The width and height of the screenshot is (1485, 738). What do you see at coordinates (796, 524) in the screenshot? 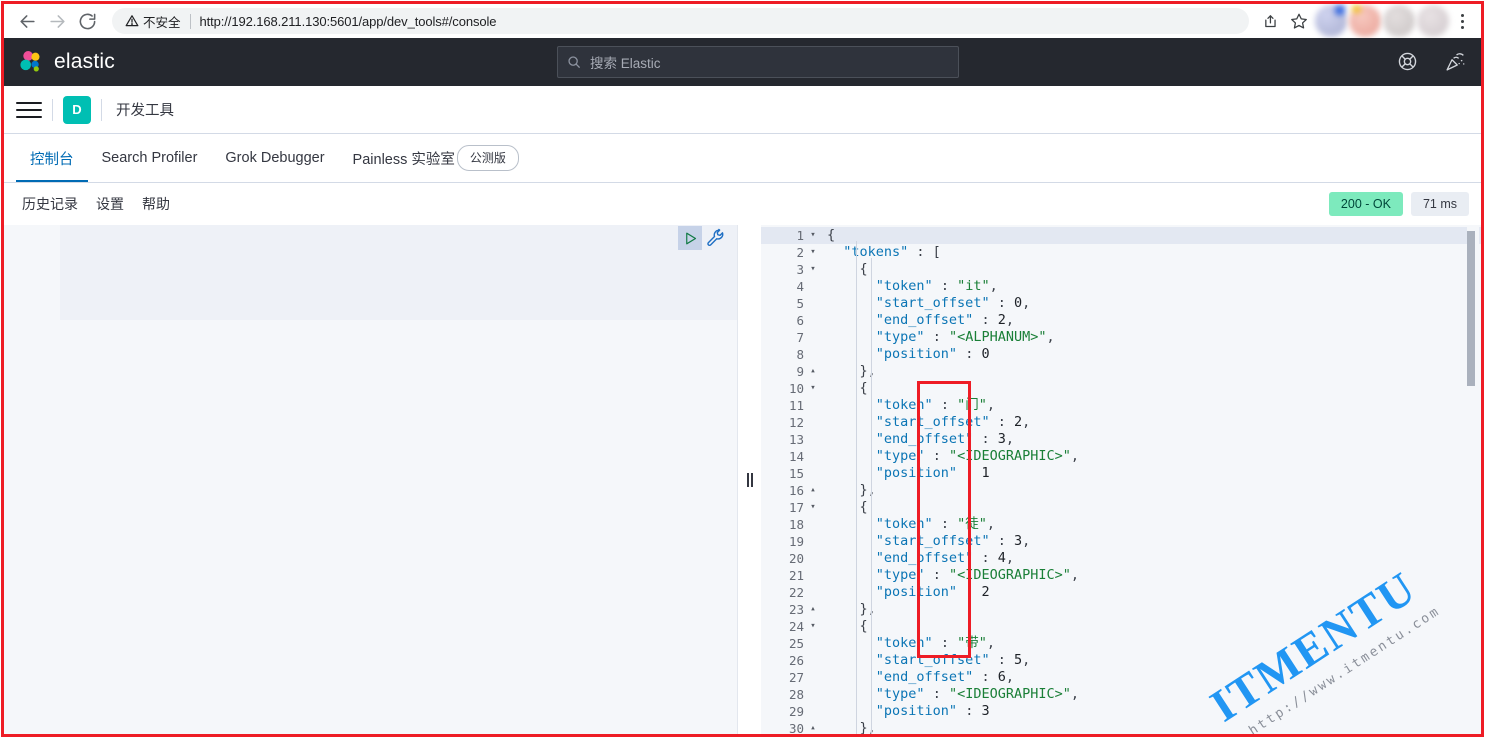
I see `line-number: 18` at bounding box center [796, 524].